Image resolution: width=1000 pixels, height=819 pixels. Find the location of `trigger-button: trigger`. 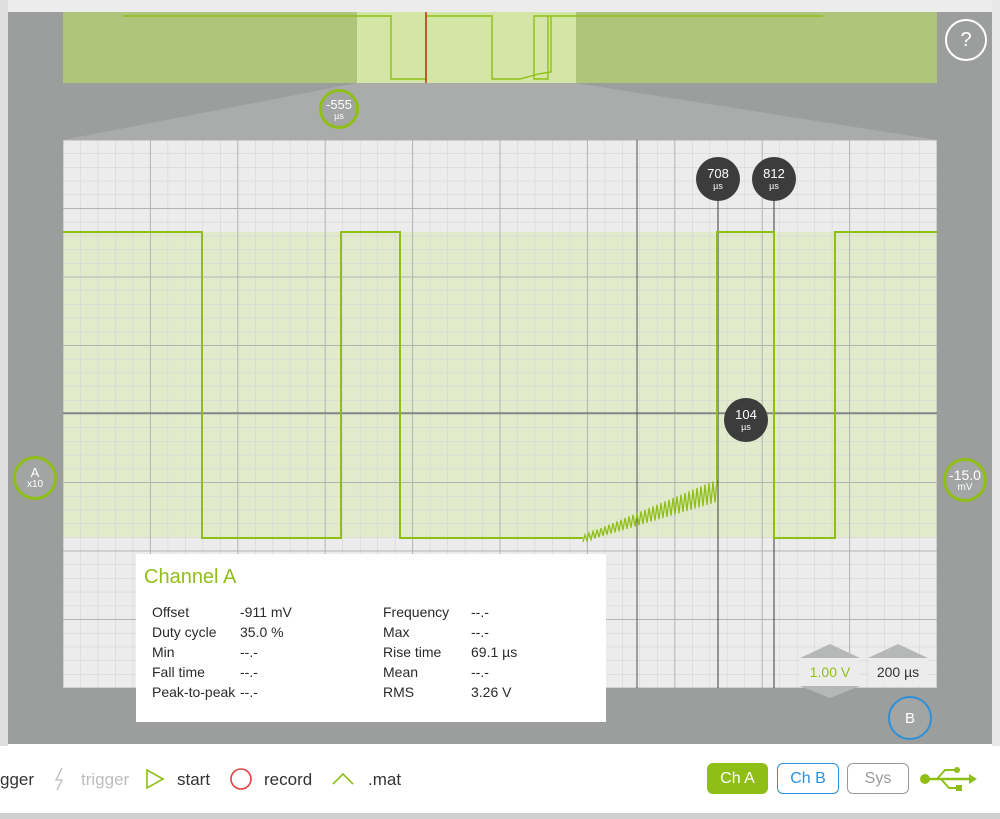

trigger-button: trigger is located at coordinates (105, 780).